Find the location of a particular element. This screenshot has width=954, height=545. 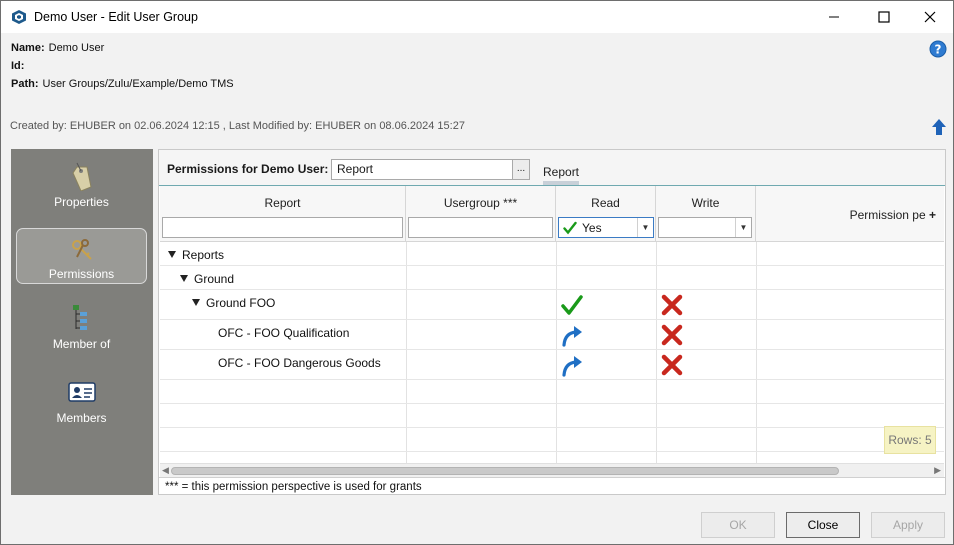

column-header-report: Report is located at coordinates (283, 214).